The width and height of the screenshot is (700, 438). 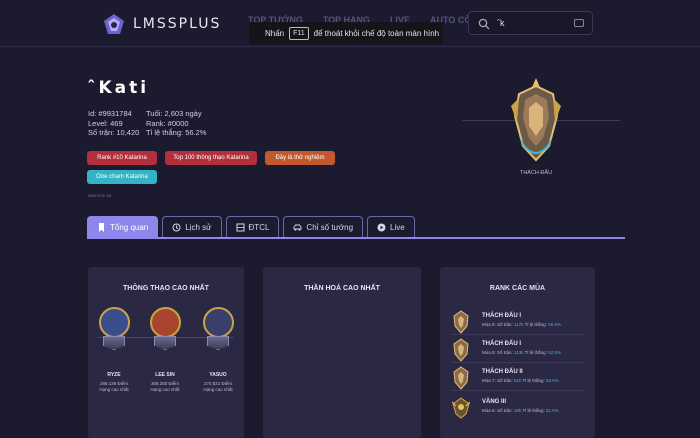 I want to click on challenger-emblem-icon, so click(x=536, y=120).